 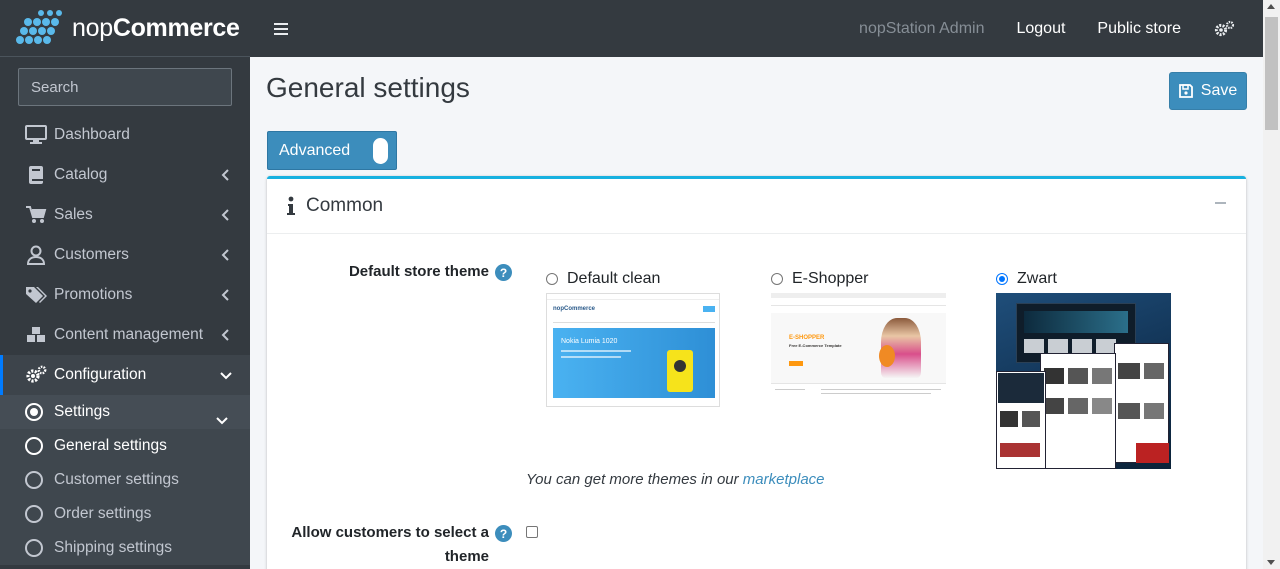 I want to click on marketplace-link: marketplace, so click(x=784, y=479).